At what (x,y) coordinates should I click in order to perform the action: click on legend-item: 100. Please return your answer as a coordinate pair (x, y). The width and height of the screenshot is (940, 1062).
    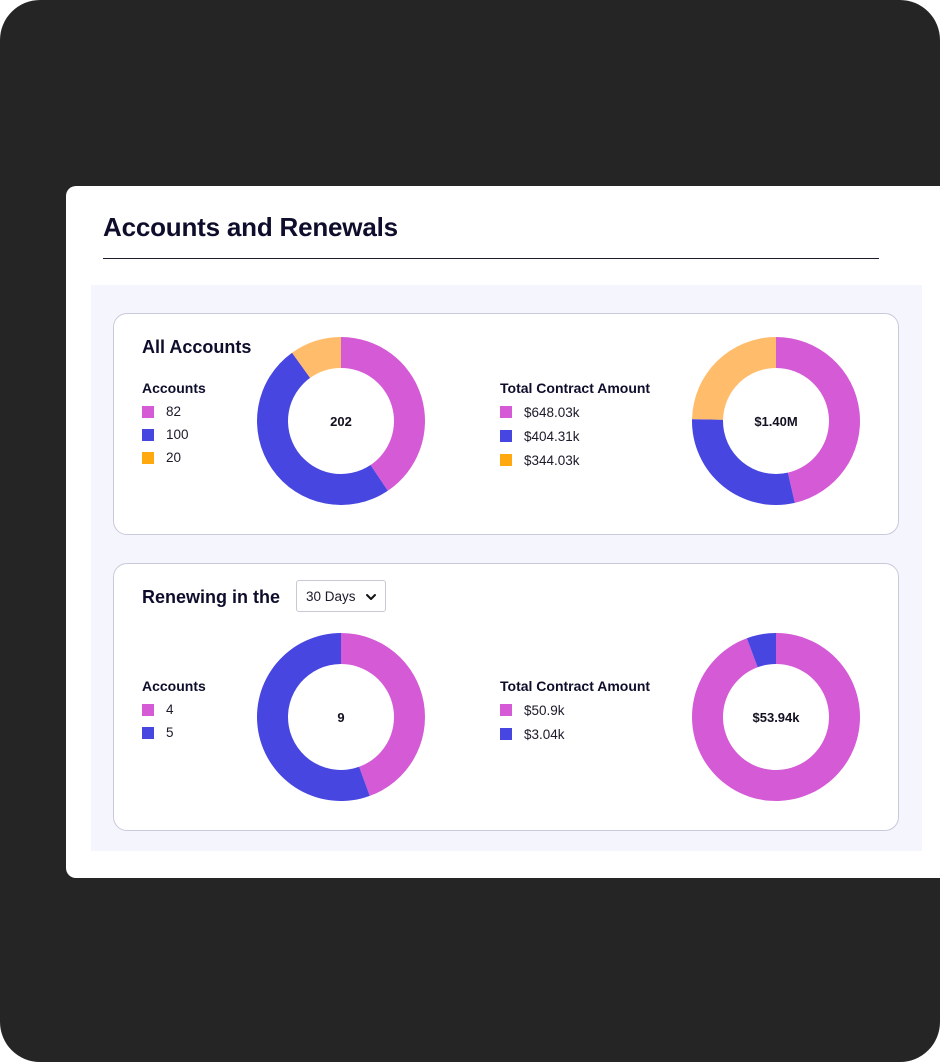
    Looking at the image, I should click on (165, 434).